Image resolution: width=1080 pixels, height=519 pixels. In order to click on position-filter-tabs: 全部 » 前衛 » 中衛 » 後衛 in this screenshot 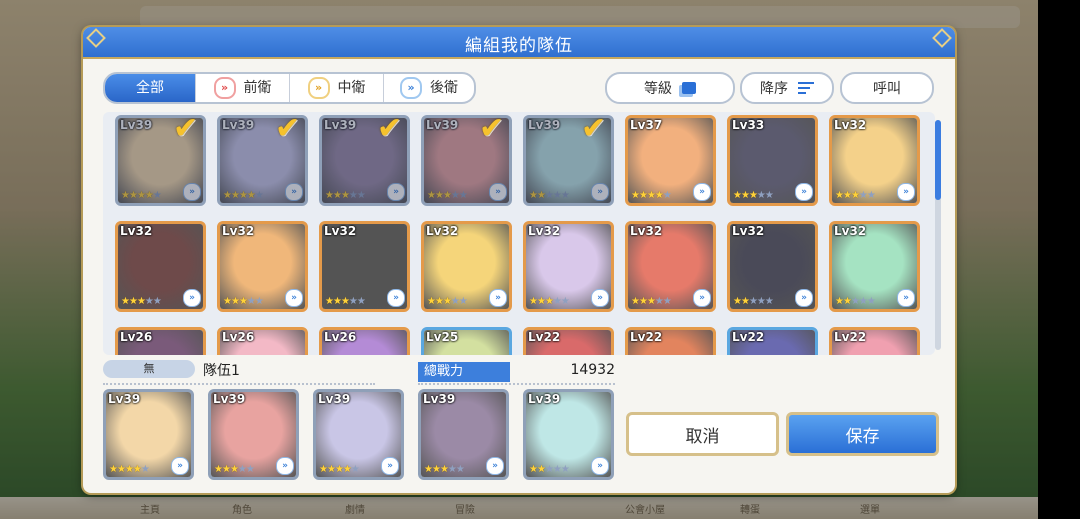, I will do `click(289, 88)`.